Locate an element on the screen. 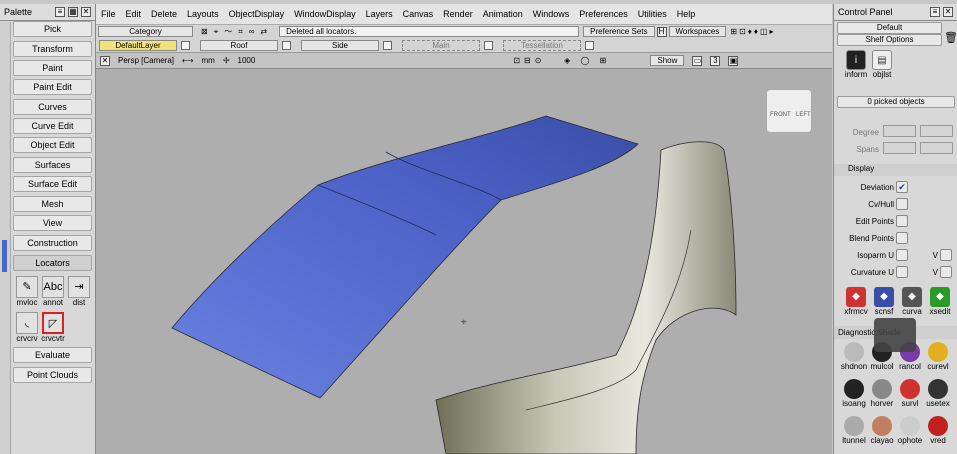 Image resolution: width=957 pixels, height=454 pixels. lock-icon: H is located at coordinates (661, 31).